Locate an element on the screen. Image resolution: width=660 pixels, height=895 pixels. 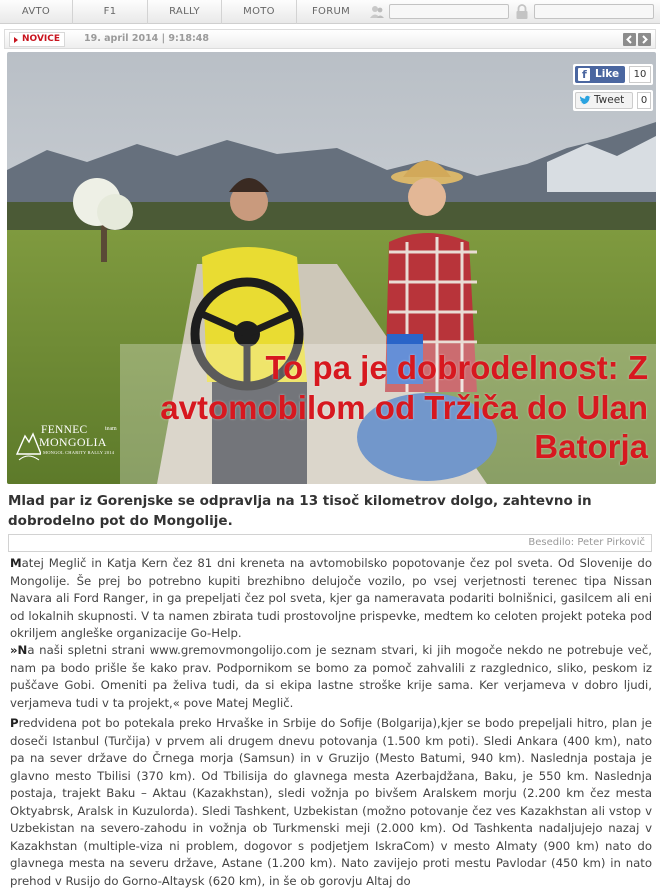
category-tag-label: NOVICE is located at coordinates (41, 39).